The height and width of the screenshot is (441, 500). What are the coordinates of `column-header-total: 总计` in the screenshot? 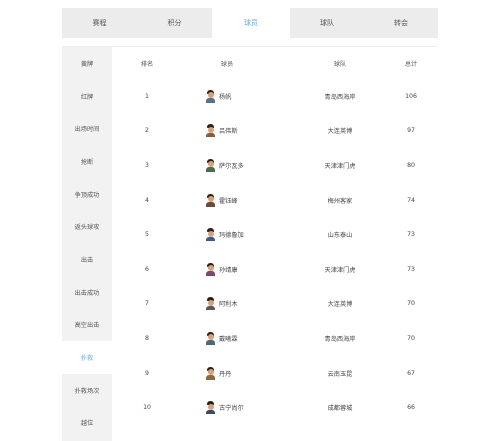 It's located at (411, 64).